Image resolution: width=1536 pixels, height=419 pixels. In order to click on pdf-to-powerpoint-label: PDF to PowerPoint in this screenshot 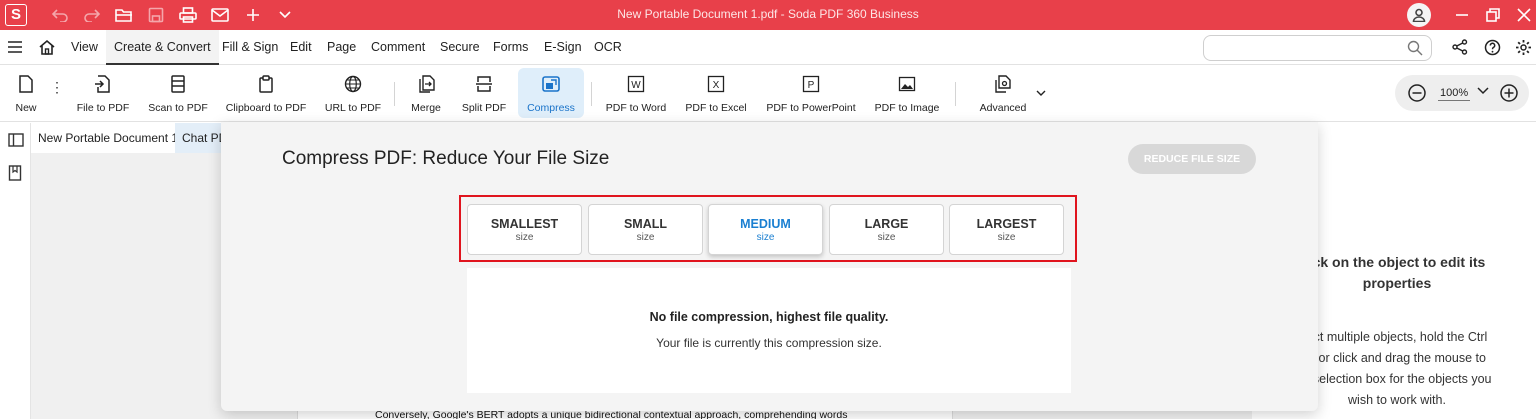, I will do `click(811, 108)`.